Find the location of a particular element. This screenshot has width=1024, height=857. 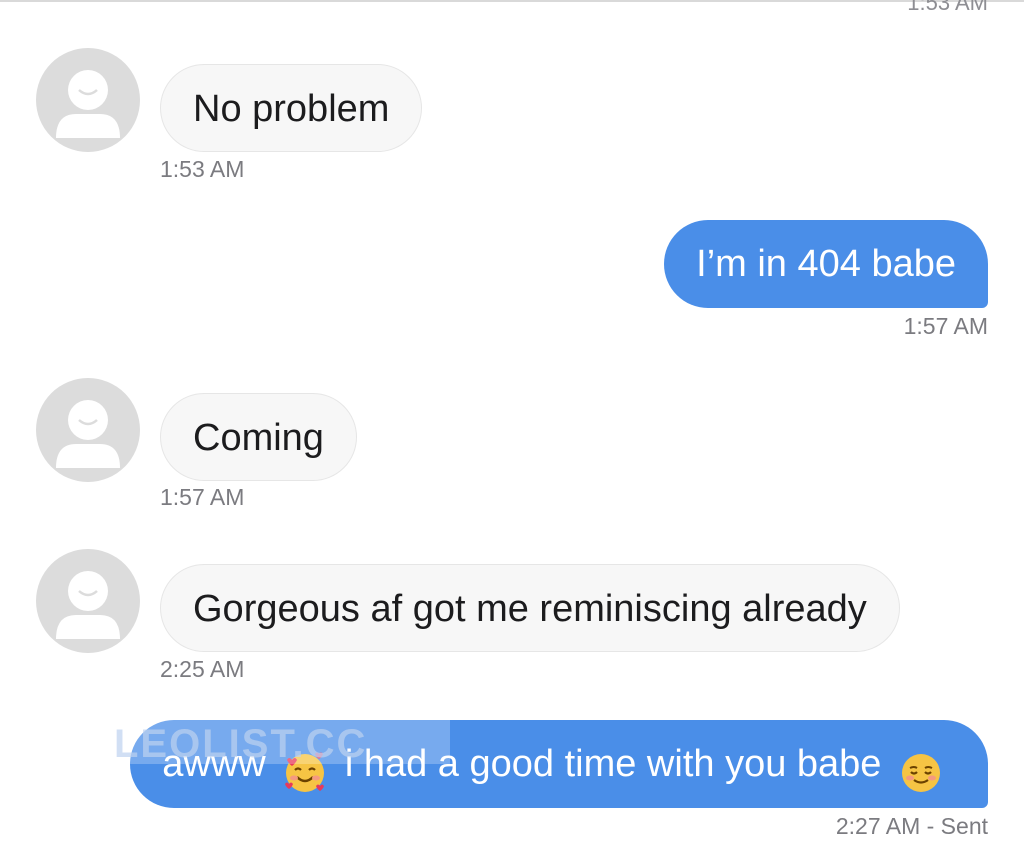

top-divider is located at coordinates (512, 1).